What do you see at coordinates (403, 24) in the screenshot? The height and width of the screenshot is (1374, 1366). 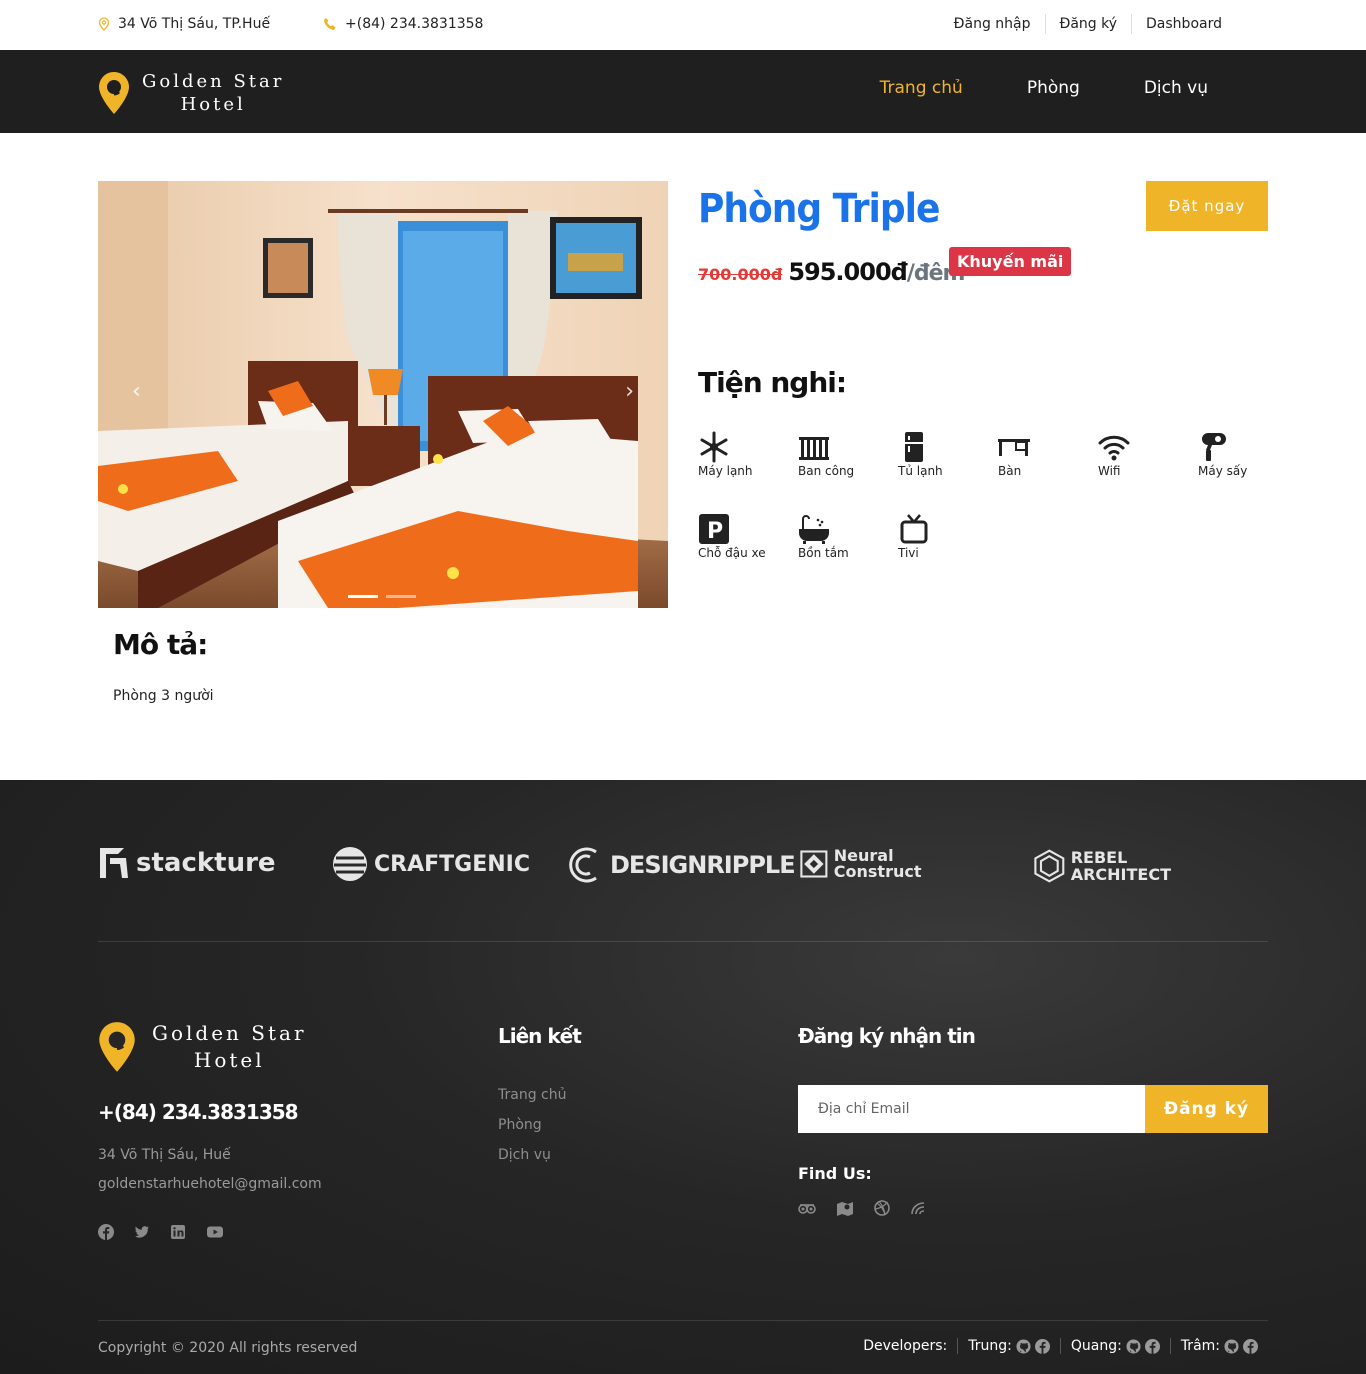 I see `top-phone: +(84) 234.3831358` at bounding box center [403, 24].